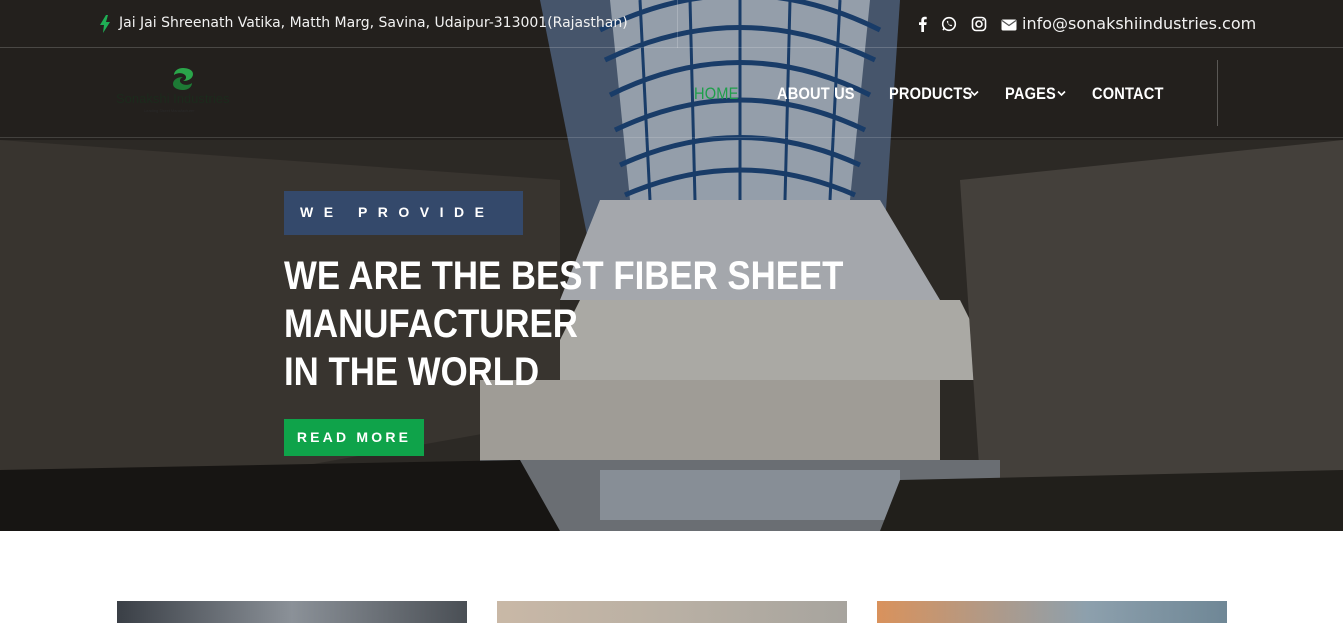 The image size is (1343, 623). I want to click on nav-about-us: ABOUT US, so click(816, 94).